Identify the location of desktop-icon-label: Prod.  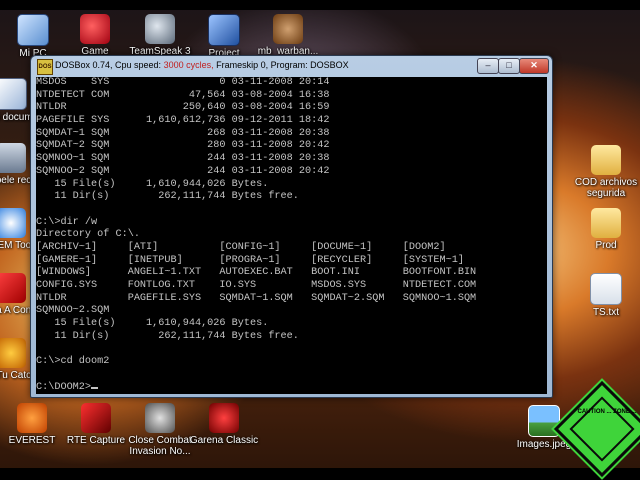
(606, 245).